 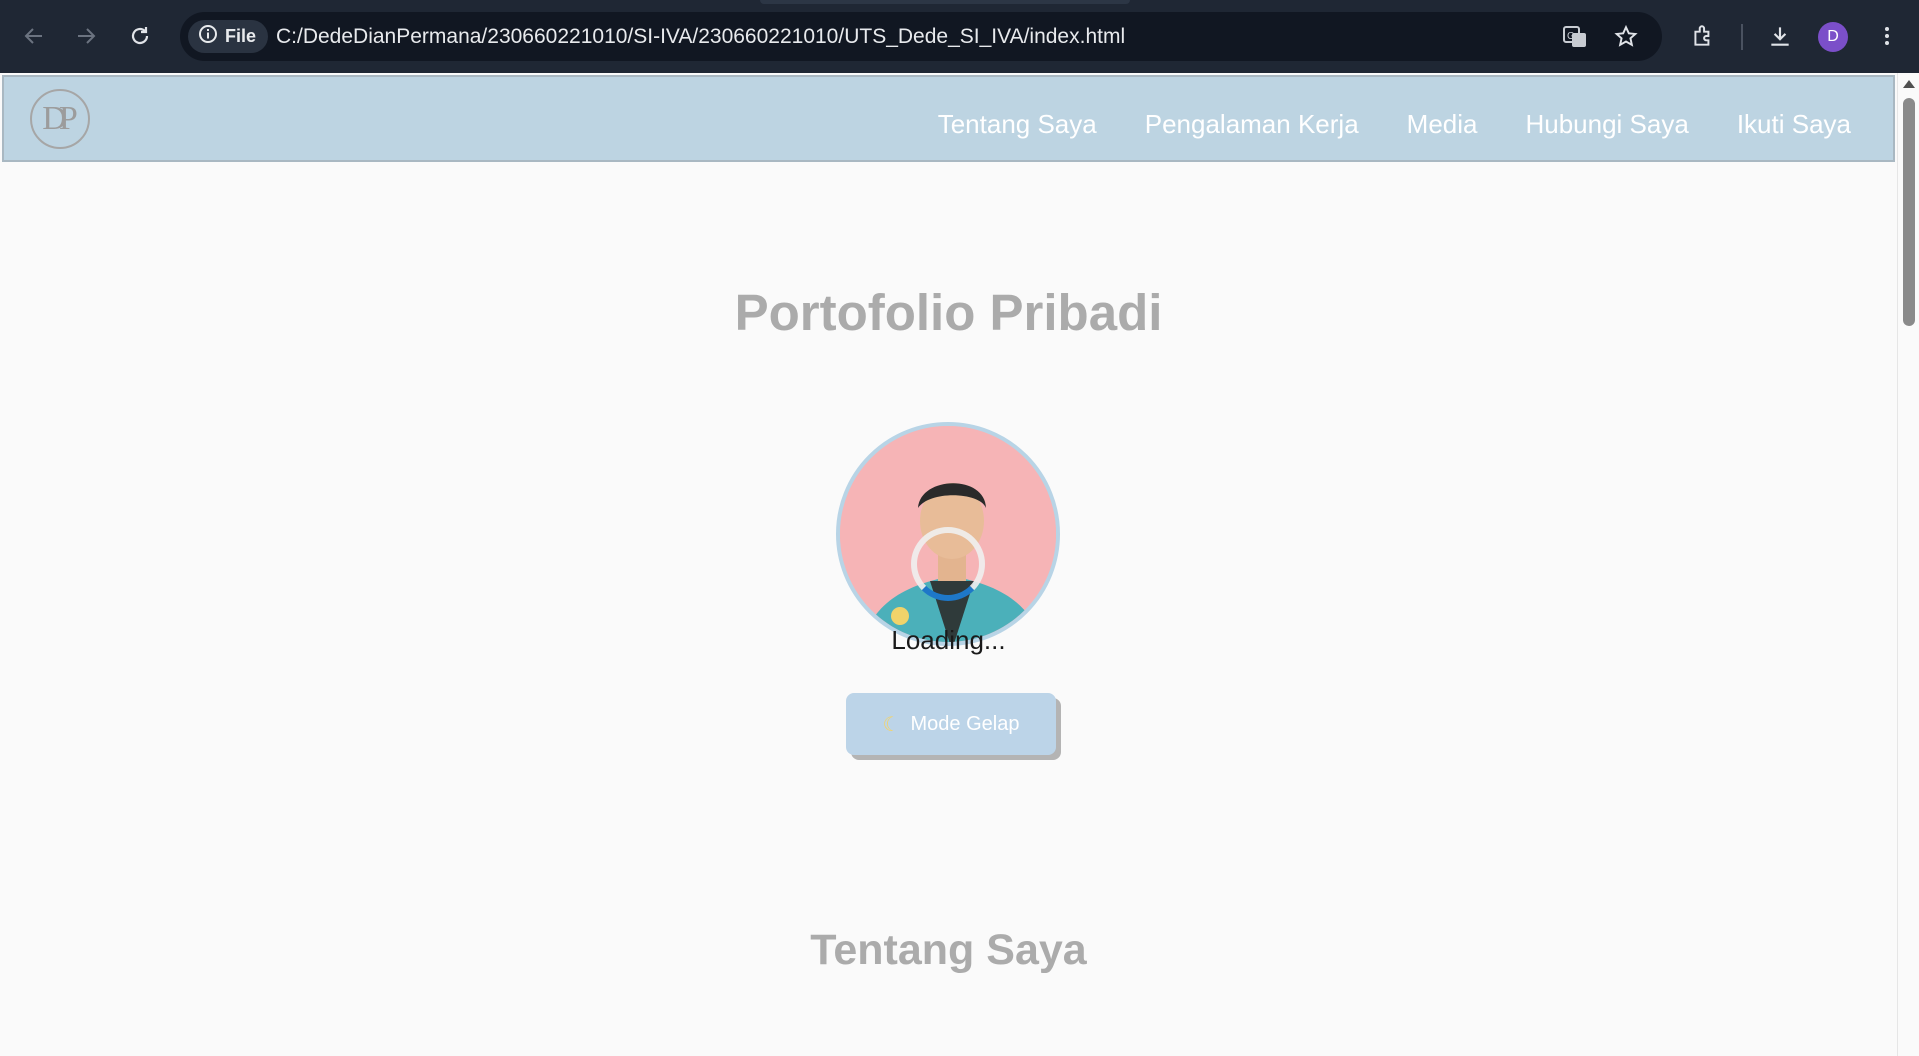 I want to click on profile-avatar: D, so click(x=1833, y=37).